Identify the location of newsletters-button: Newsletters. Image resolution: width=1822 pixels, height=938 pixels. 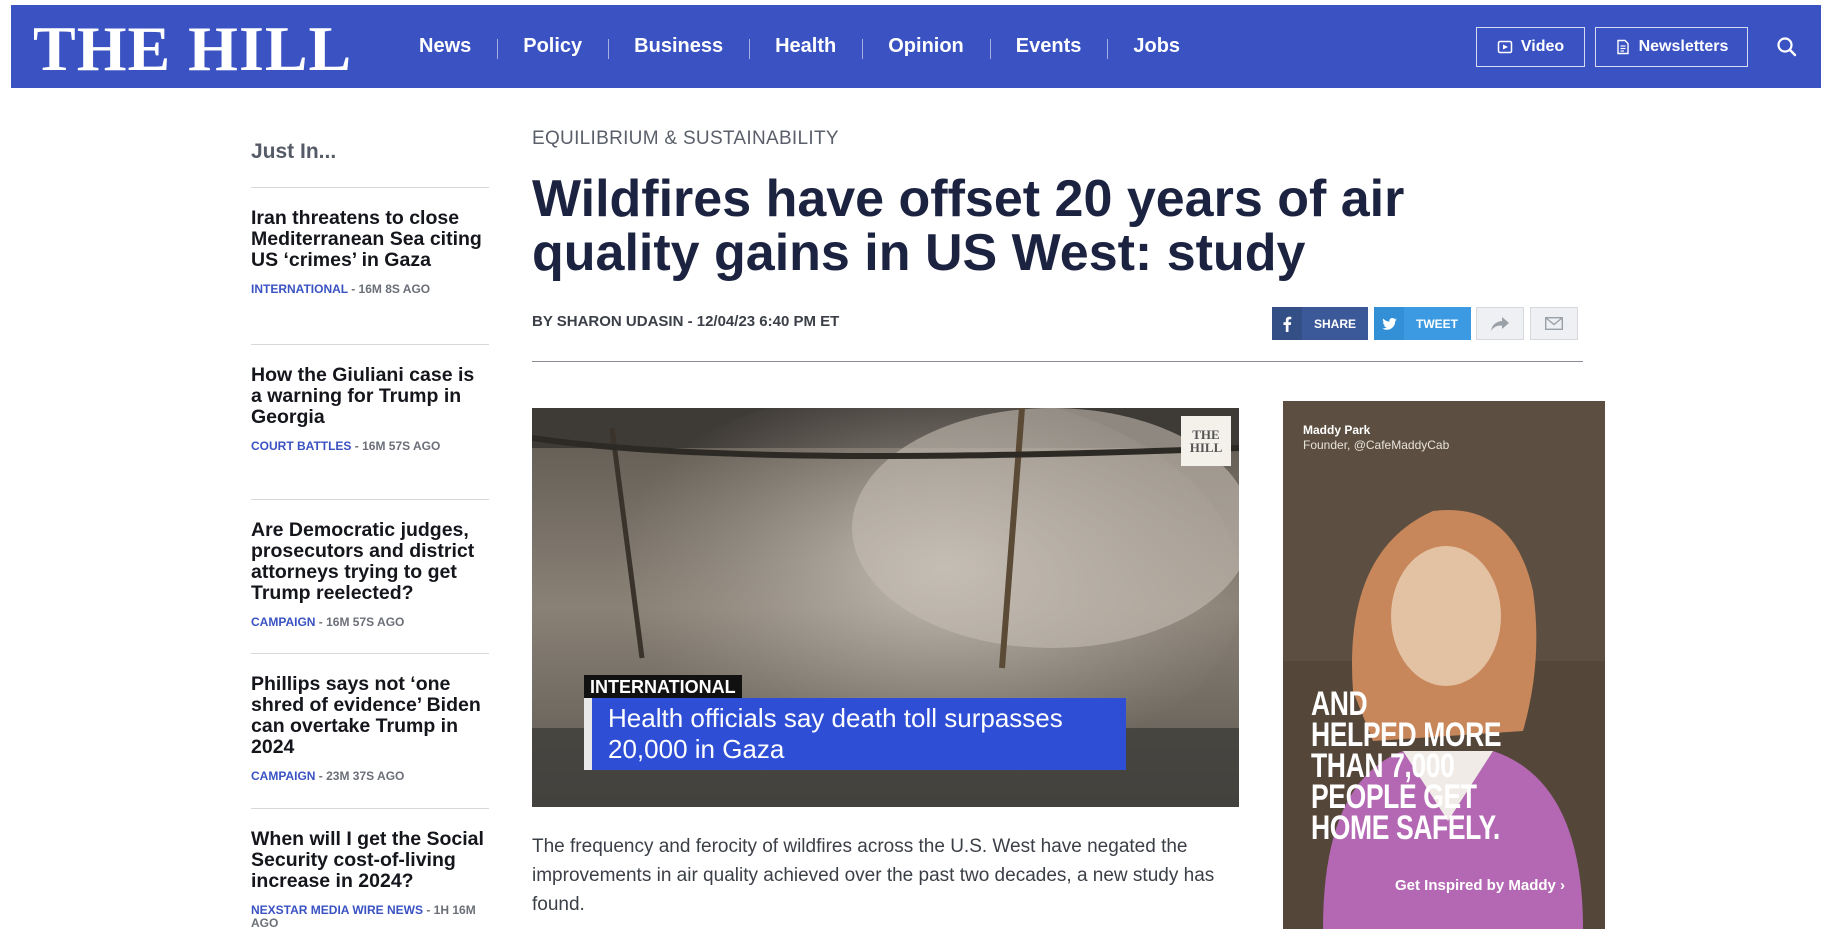
(1671, 47).